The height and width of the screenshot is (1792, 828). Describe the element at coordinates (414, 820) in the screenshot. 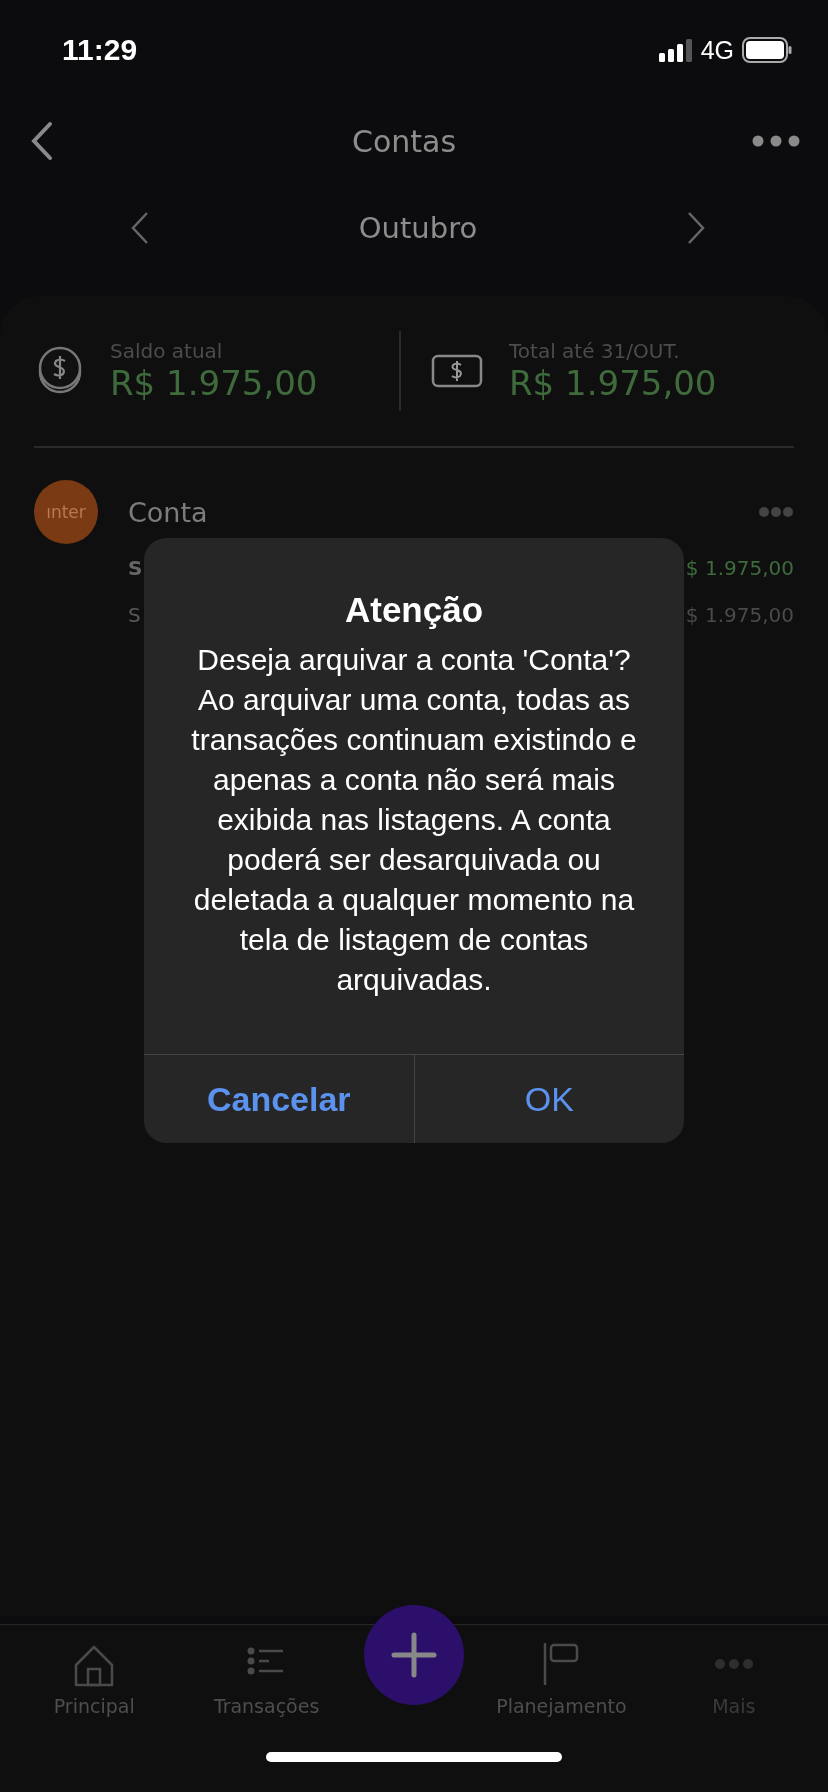

I see `dialog-message: Deseja arquivar a conta 'Conta'? Ao arquivar uma conta, todas as transações continuam existindo e apenas a conta não será mais exibida nas listagens. A conta poderá ser desarquivada ou deletada a qualquer momento na tela de listagem de contas arquivadas.` at that location.